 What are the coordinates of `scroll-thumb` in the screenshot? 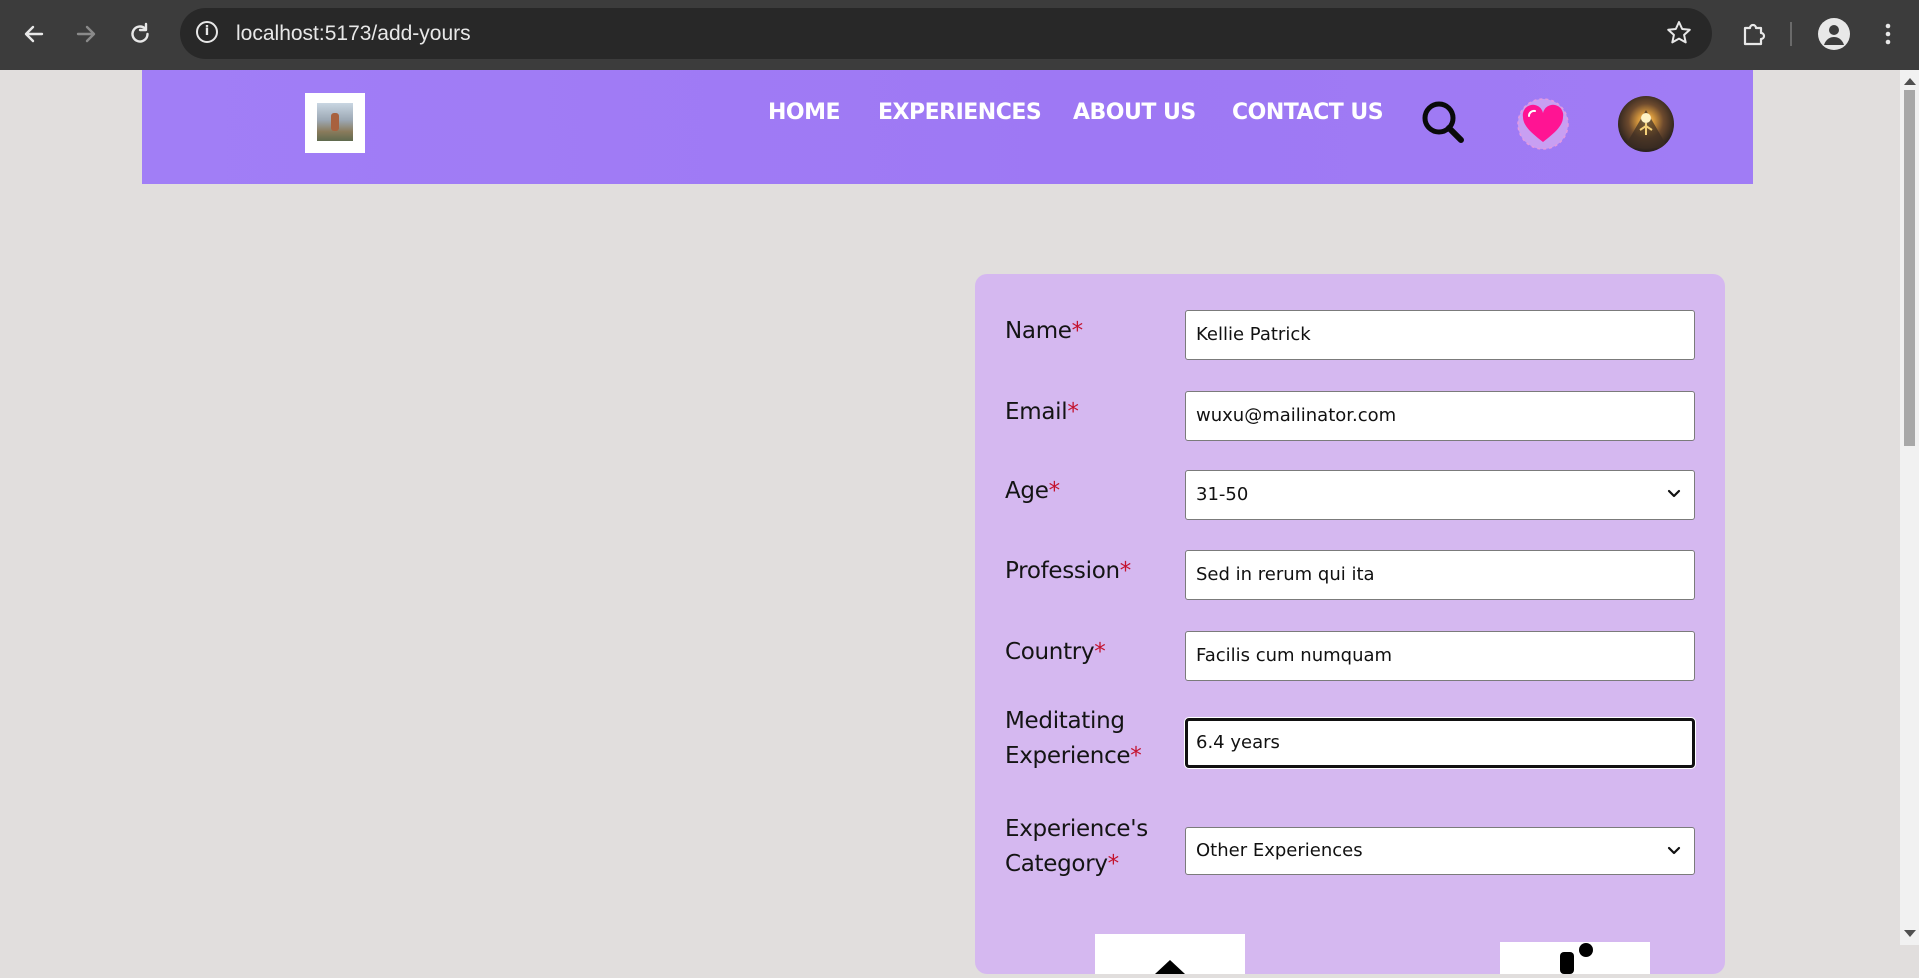 It's located at (1909, 268).